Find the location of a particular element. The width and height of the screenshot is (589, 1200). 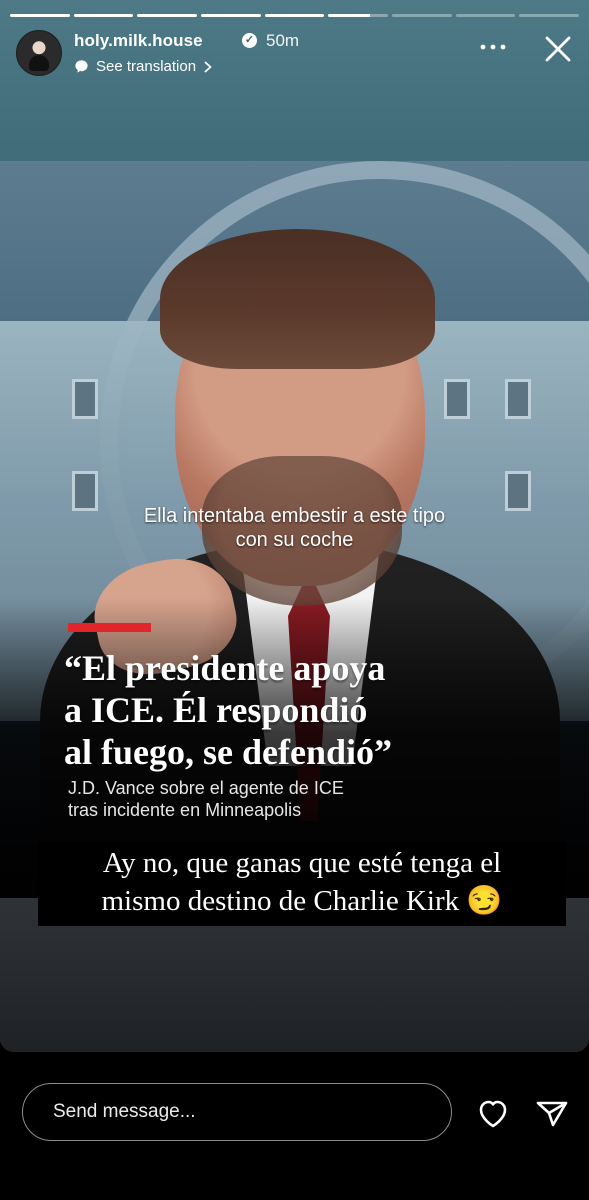

speech-bubble-icon is located at coordinates (81, 66).